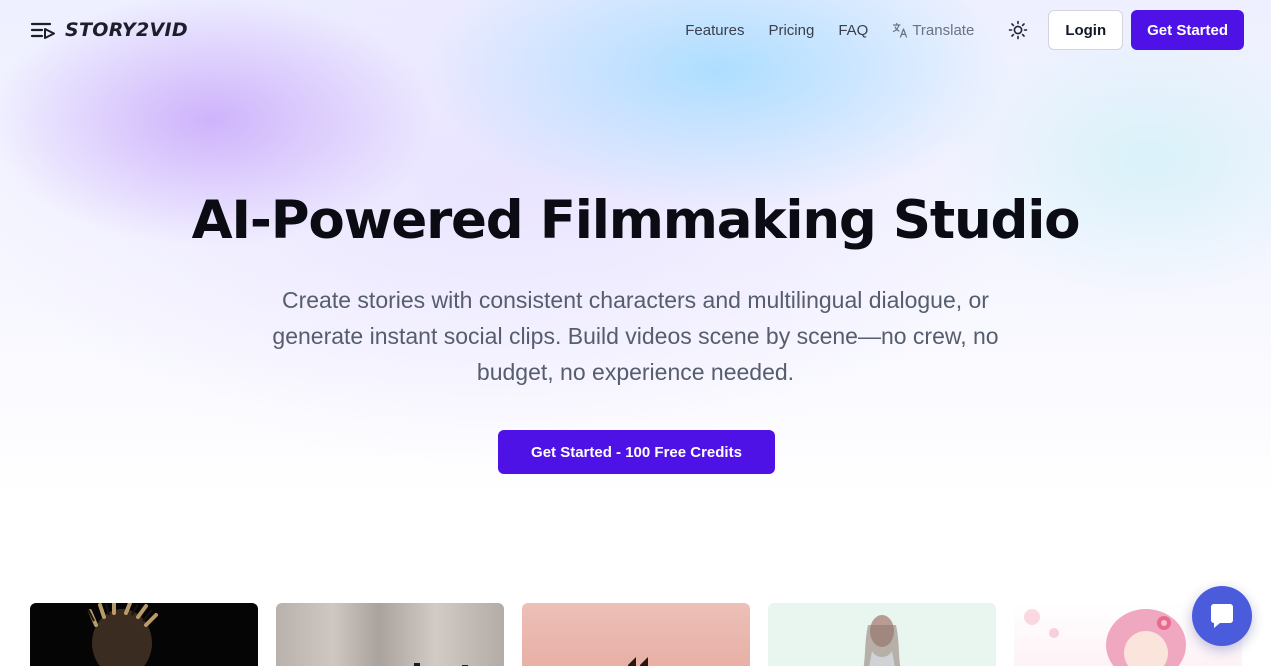 The width and height of the screenshot is (1271, 666). What do you see at coordinates (882, 634) in the screenshot?
I see `gallery-card-robot-woman` at bounding box center [882, 634].